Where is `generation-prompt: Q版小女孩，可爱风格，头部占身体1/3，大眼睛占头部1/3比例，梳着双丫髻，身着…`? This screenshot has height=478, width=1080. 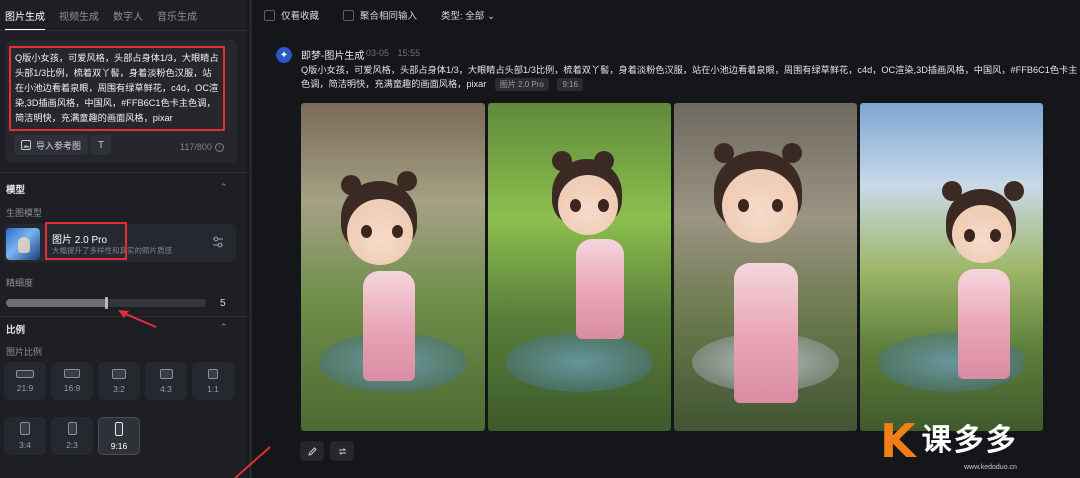 generation-prompt: Q版小女孩，可爱风格，头部占身体1/3，大眼睛占头部1/3比例，梳着双丫髻，身着… is located at coordinates (690, 77).